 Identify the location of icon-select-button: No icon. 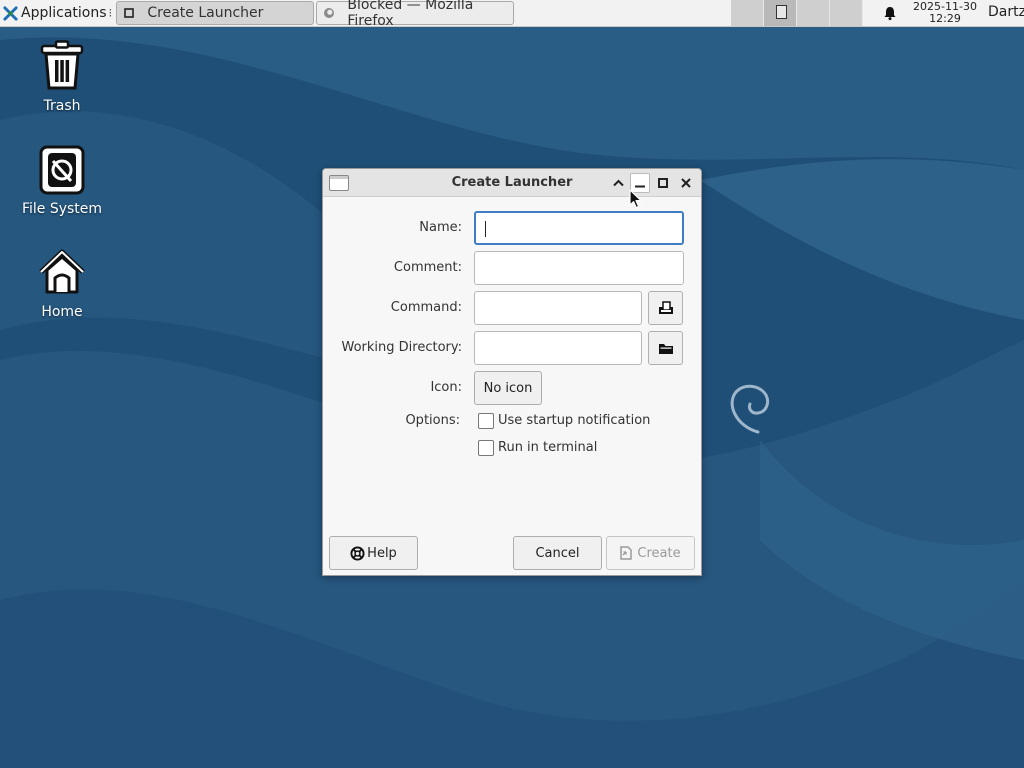
(508, 388).